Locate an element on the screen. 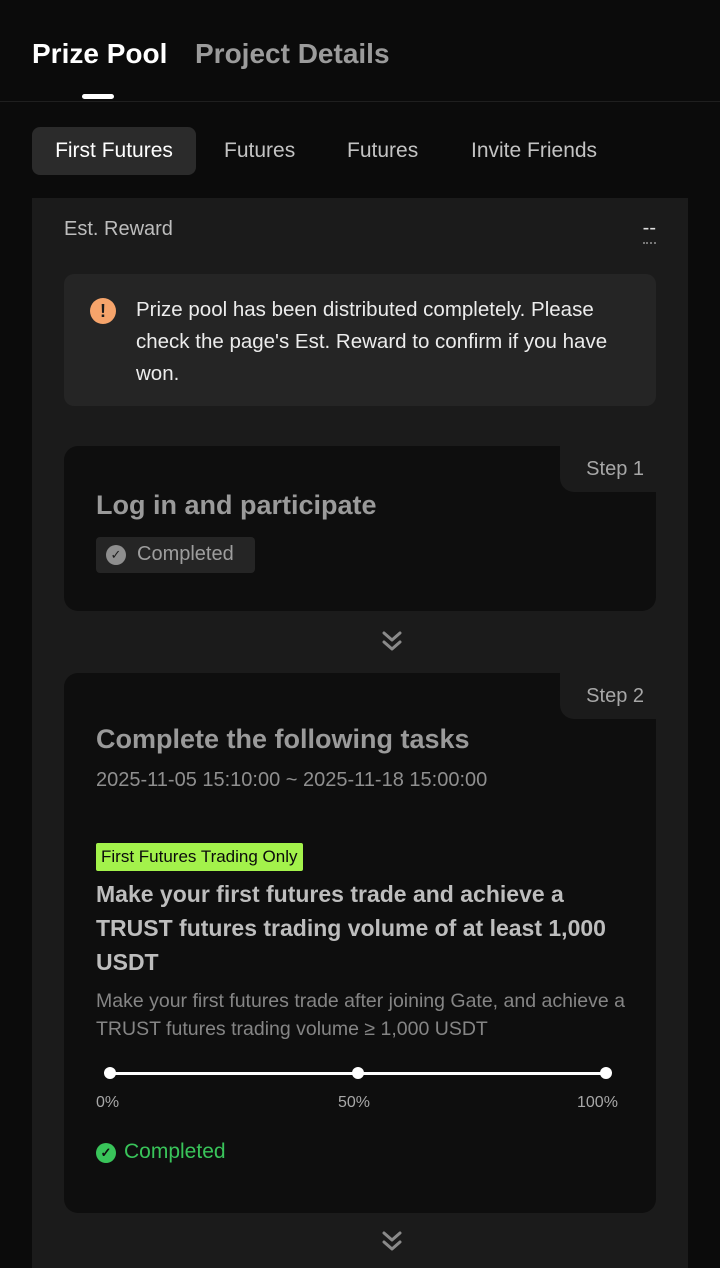  progress-label-50: 50% is located at coordinates (354, 1102).